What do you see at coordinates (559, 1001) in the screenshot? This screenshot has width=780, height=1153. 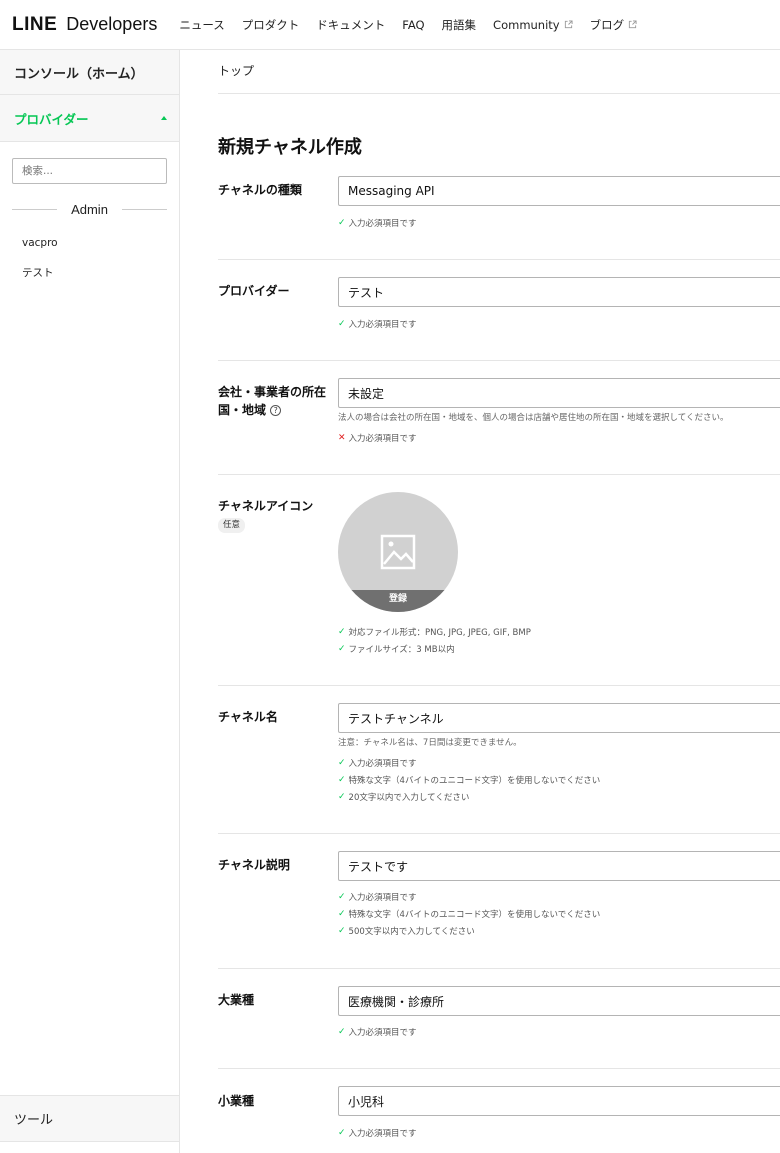 I see `major-industry-field` at bounding box center [559, 1001].